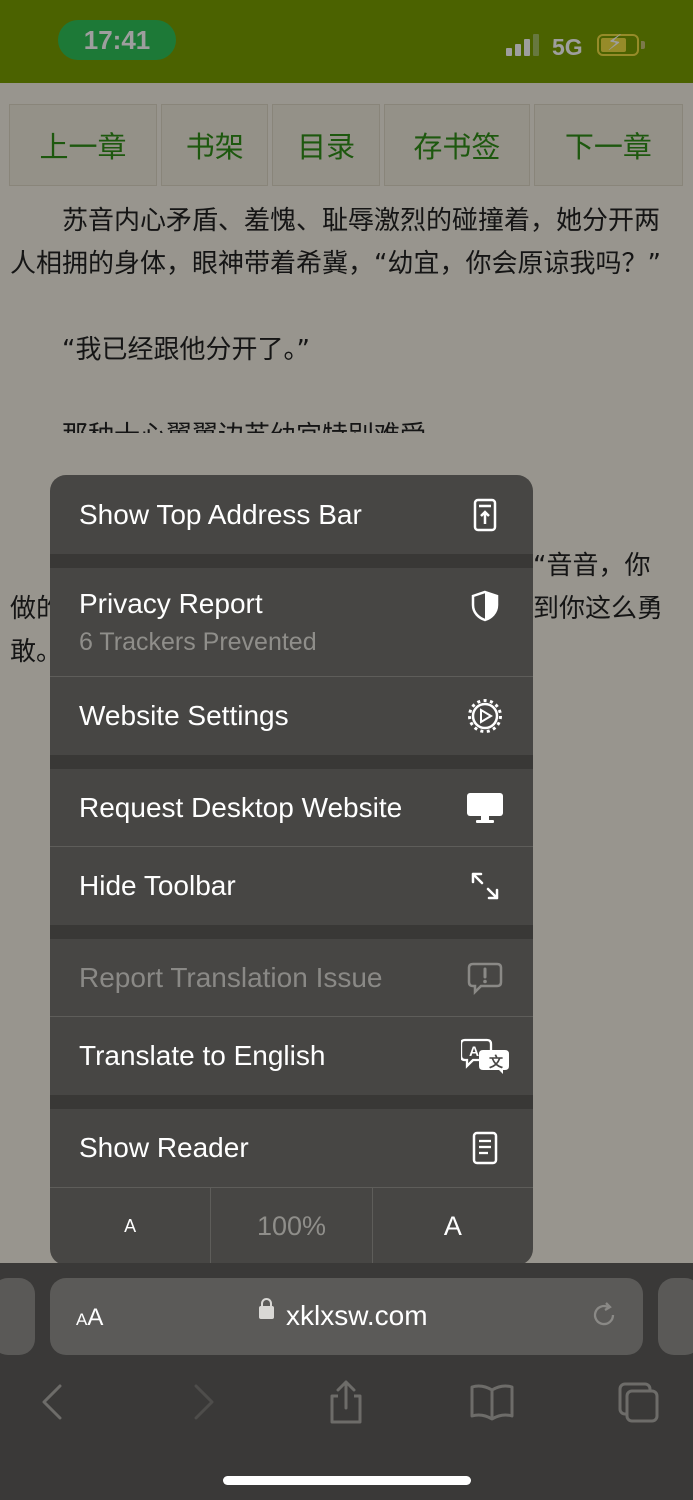  I want to click on zoom-controls: A 100% A, so click(291, 1226).